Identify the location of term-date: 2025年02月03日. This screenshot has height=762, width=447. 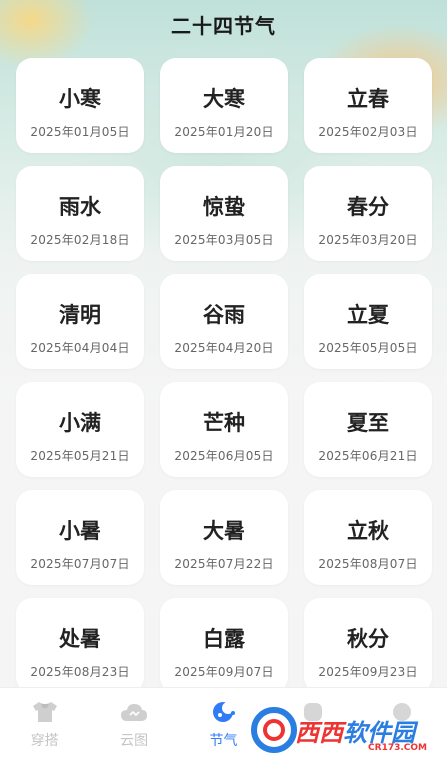
(368, 132).